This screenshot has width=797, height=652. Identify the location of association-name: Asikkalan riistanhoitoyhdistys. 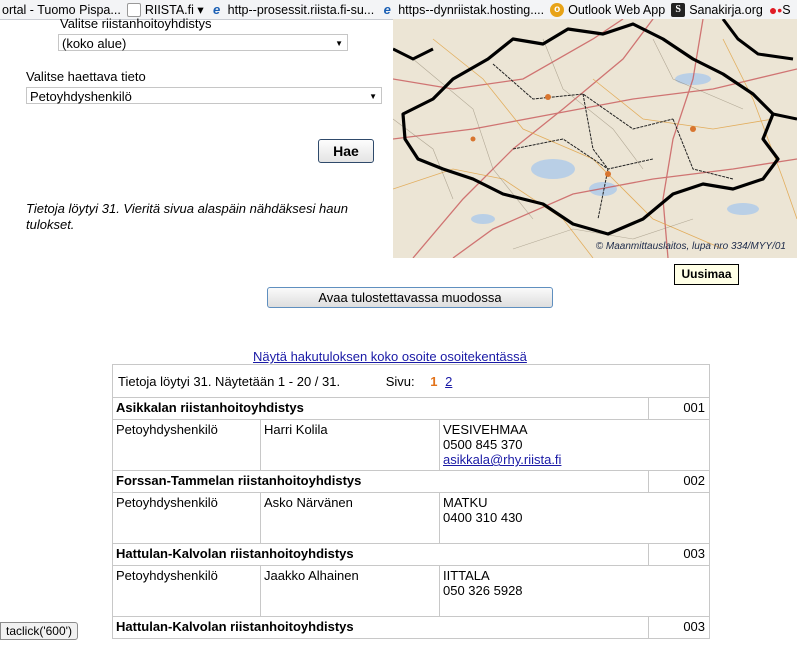
(380, 408).